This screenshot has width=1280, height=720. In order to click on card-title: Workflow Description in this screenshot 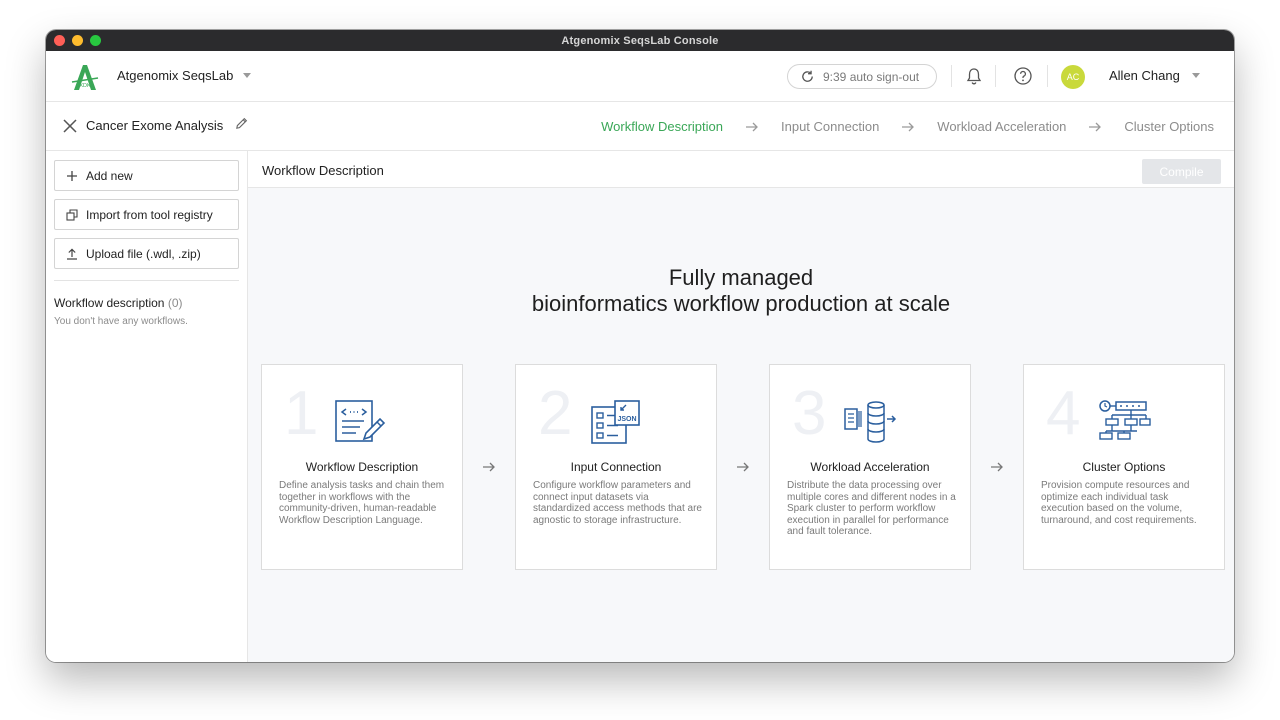, I will do `click(362, 467)`.